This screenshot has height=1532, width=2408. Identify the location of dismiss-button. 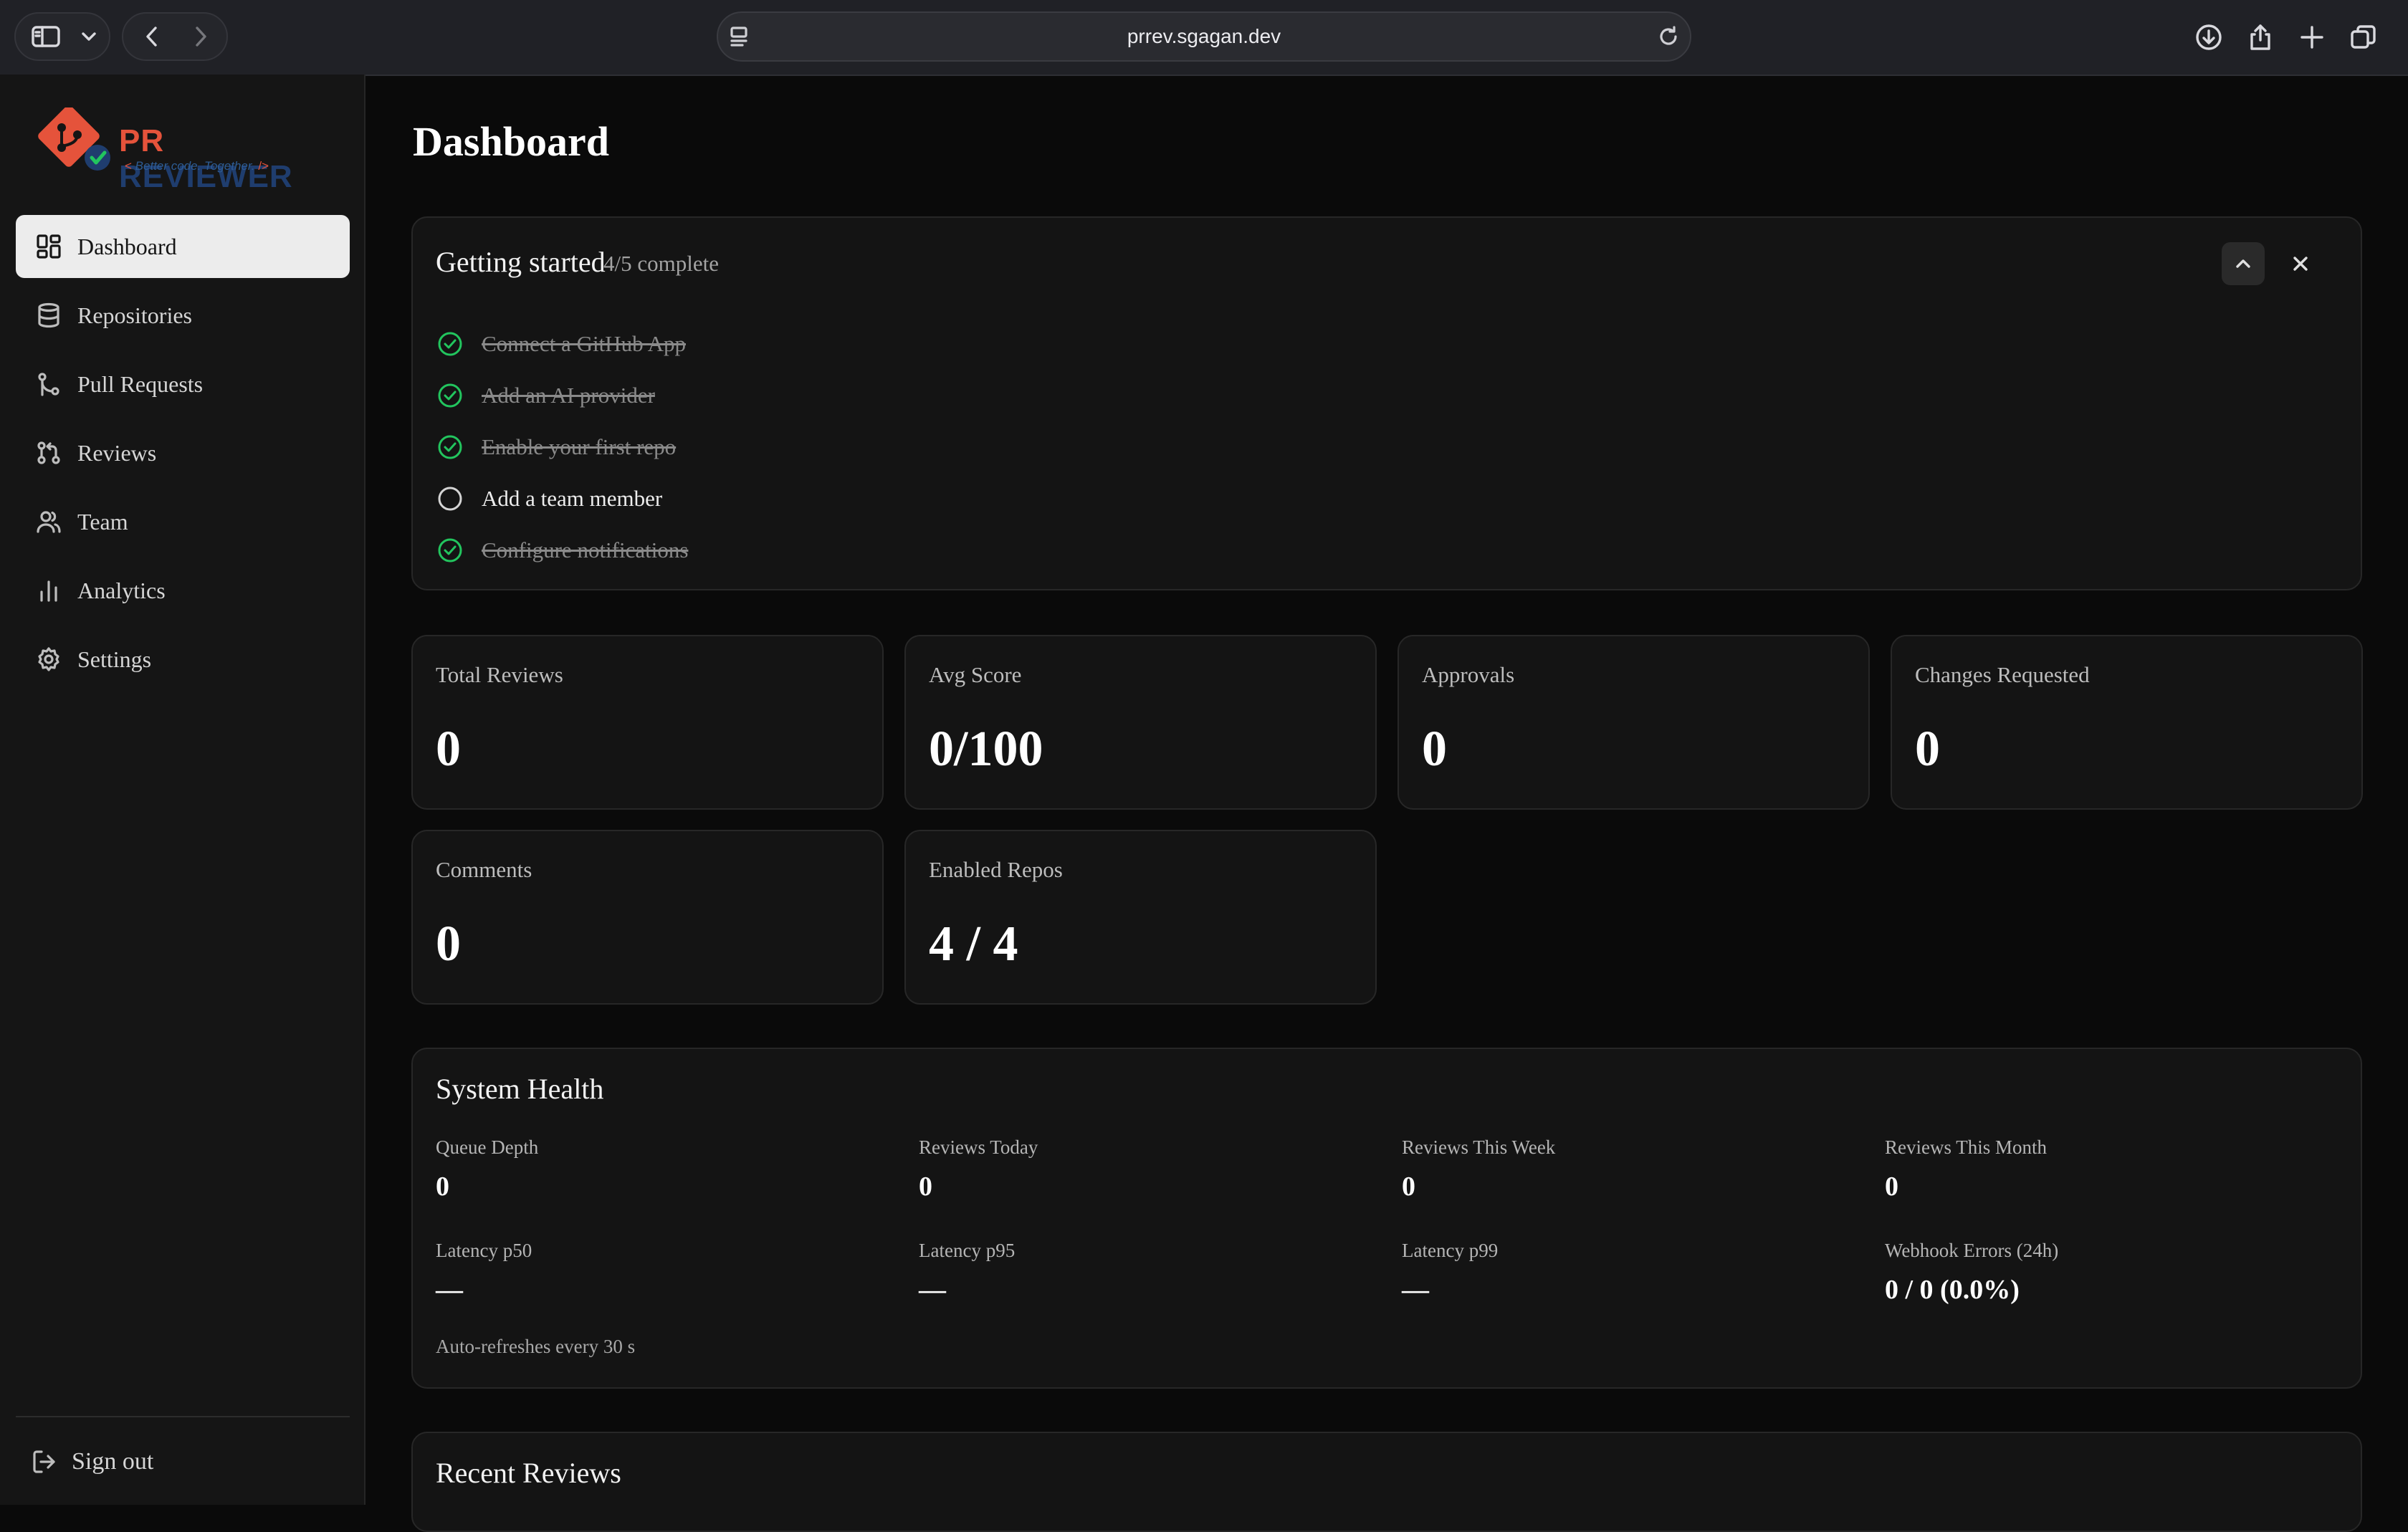
(2300, 263).